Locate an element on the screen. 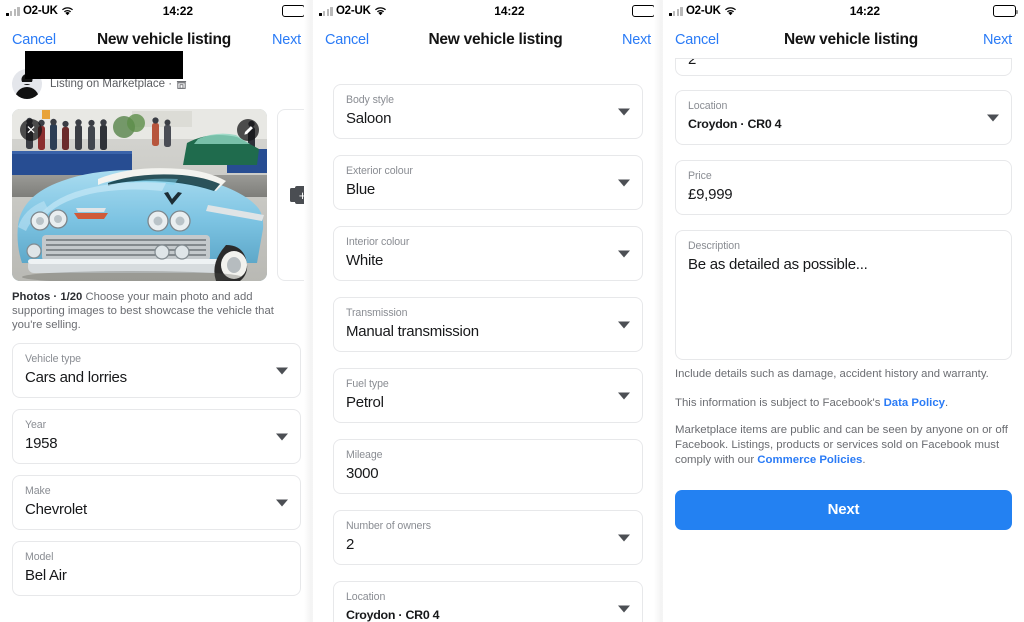 This screenshot has height=622, width=1024. field-mileage: Mileage 3000 is located at coordinates (488, 466).